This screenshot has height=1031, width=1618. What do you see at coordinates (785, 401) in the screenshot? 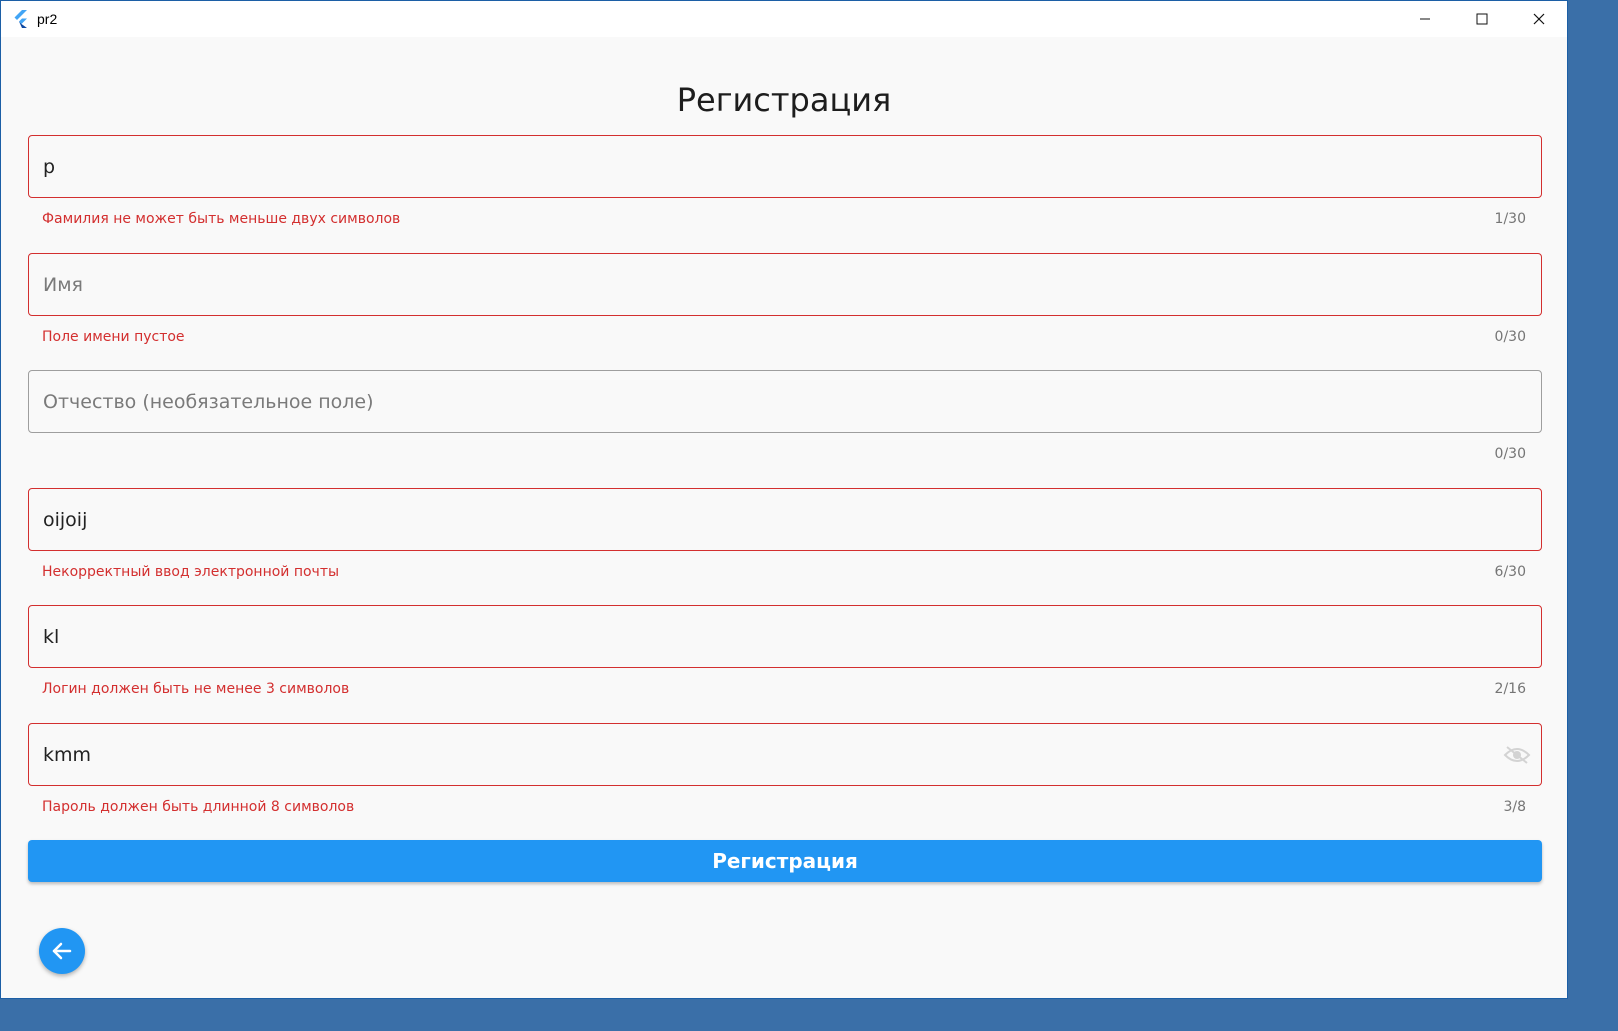
I see `patronymic-field: Отчество (необязательное поле)` at bounding box center [785, 401].